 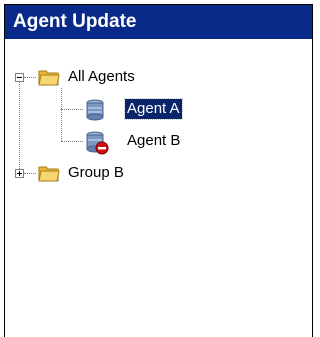 I want to click on tree-item-group-b: Group B, so click(x=96, y=173).